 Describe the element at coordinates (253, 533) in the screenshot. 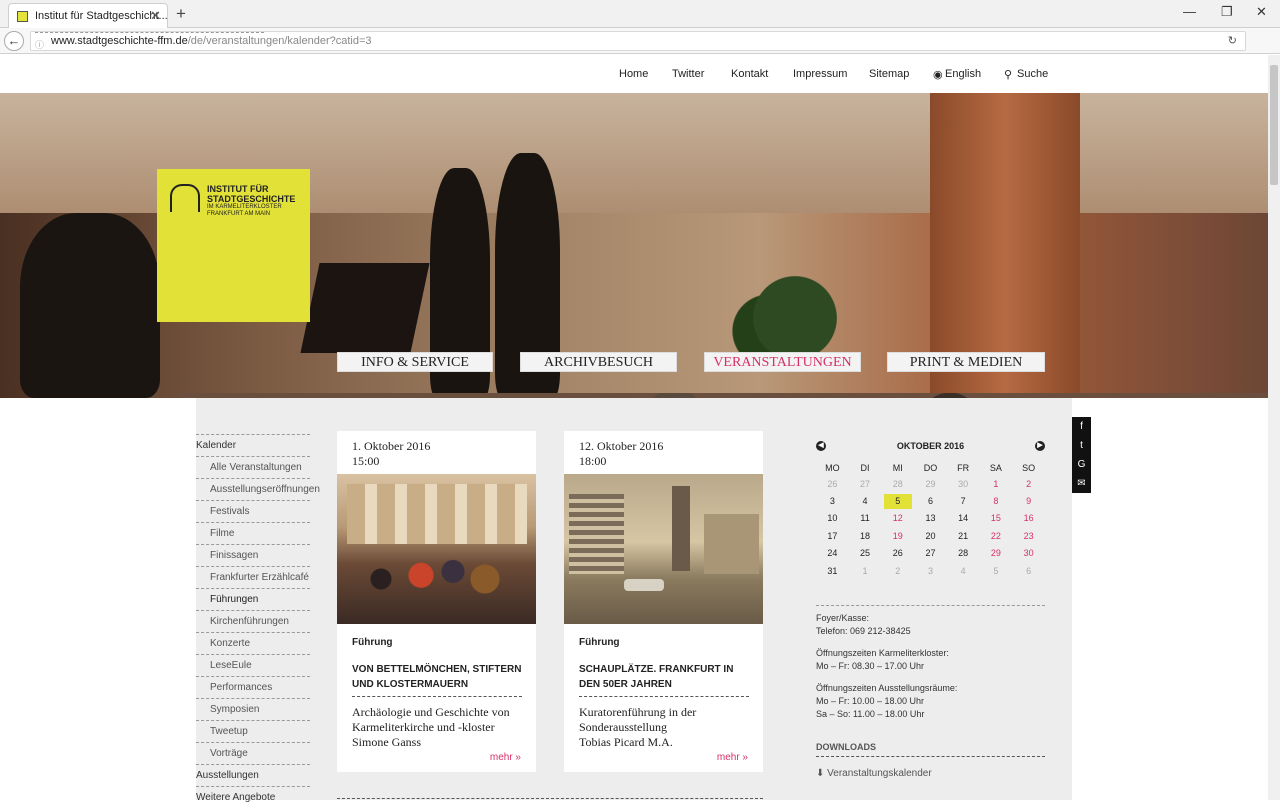

I see `sidebar-item-filme: Filme` at that location.